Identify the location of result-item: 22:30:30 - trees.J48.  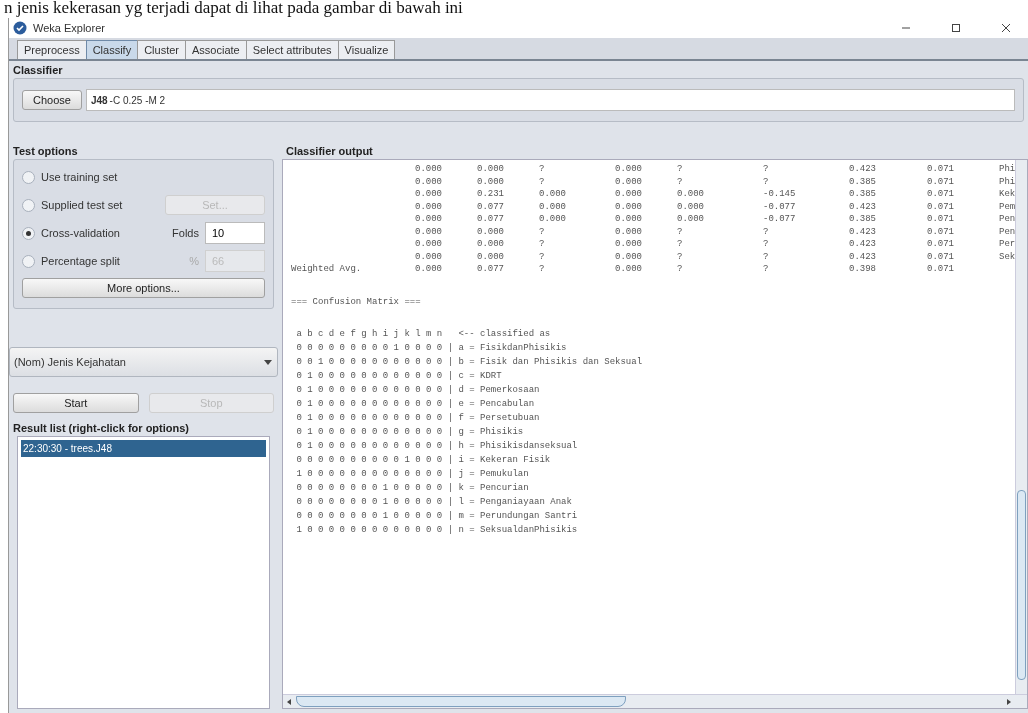
(143, 448).